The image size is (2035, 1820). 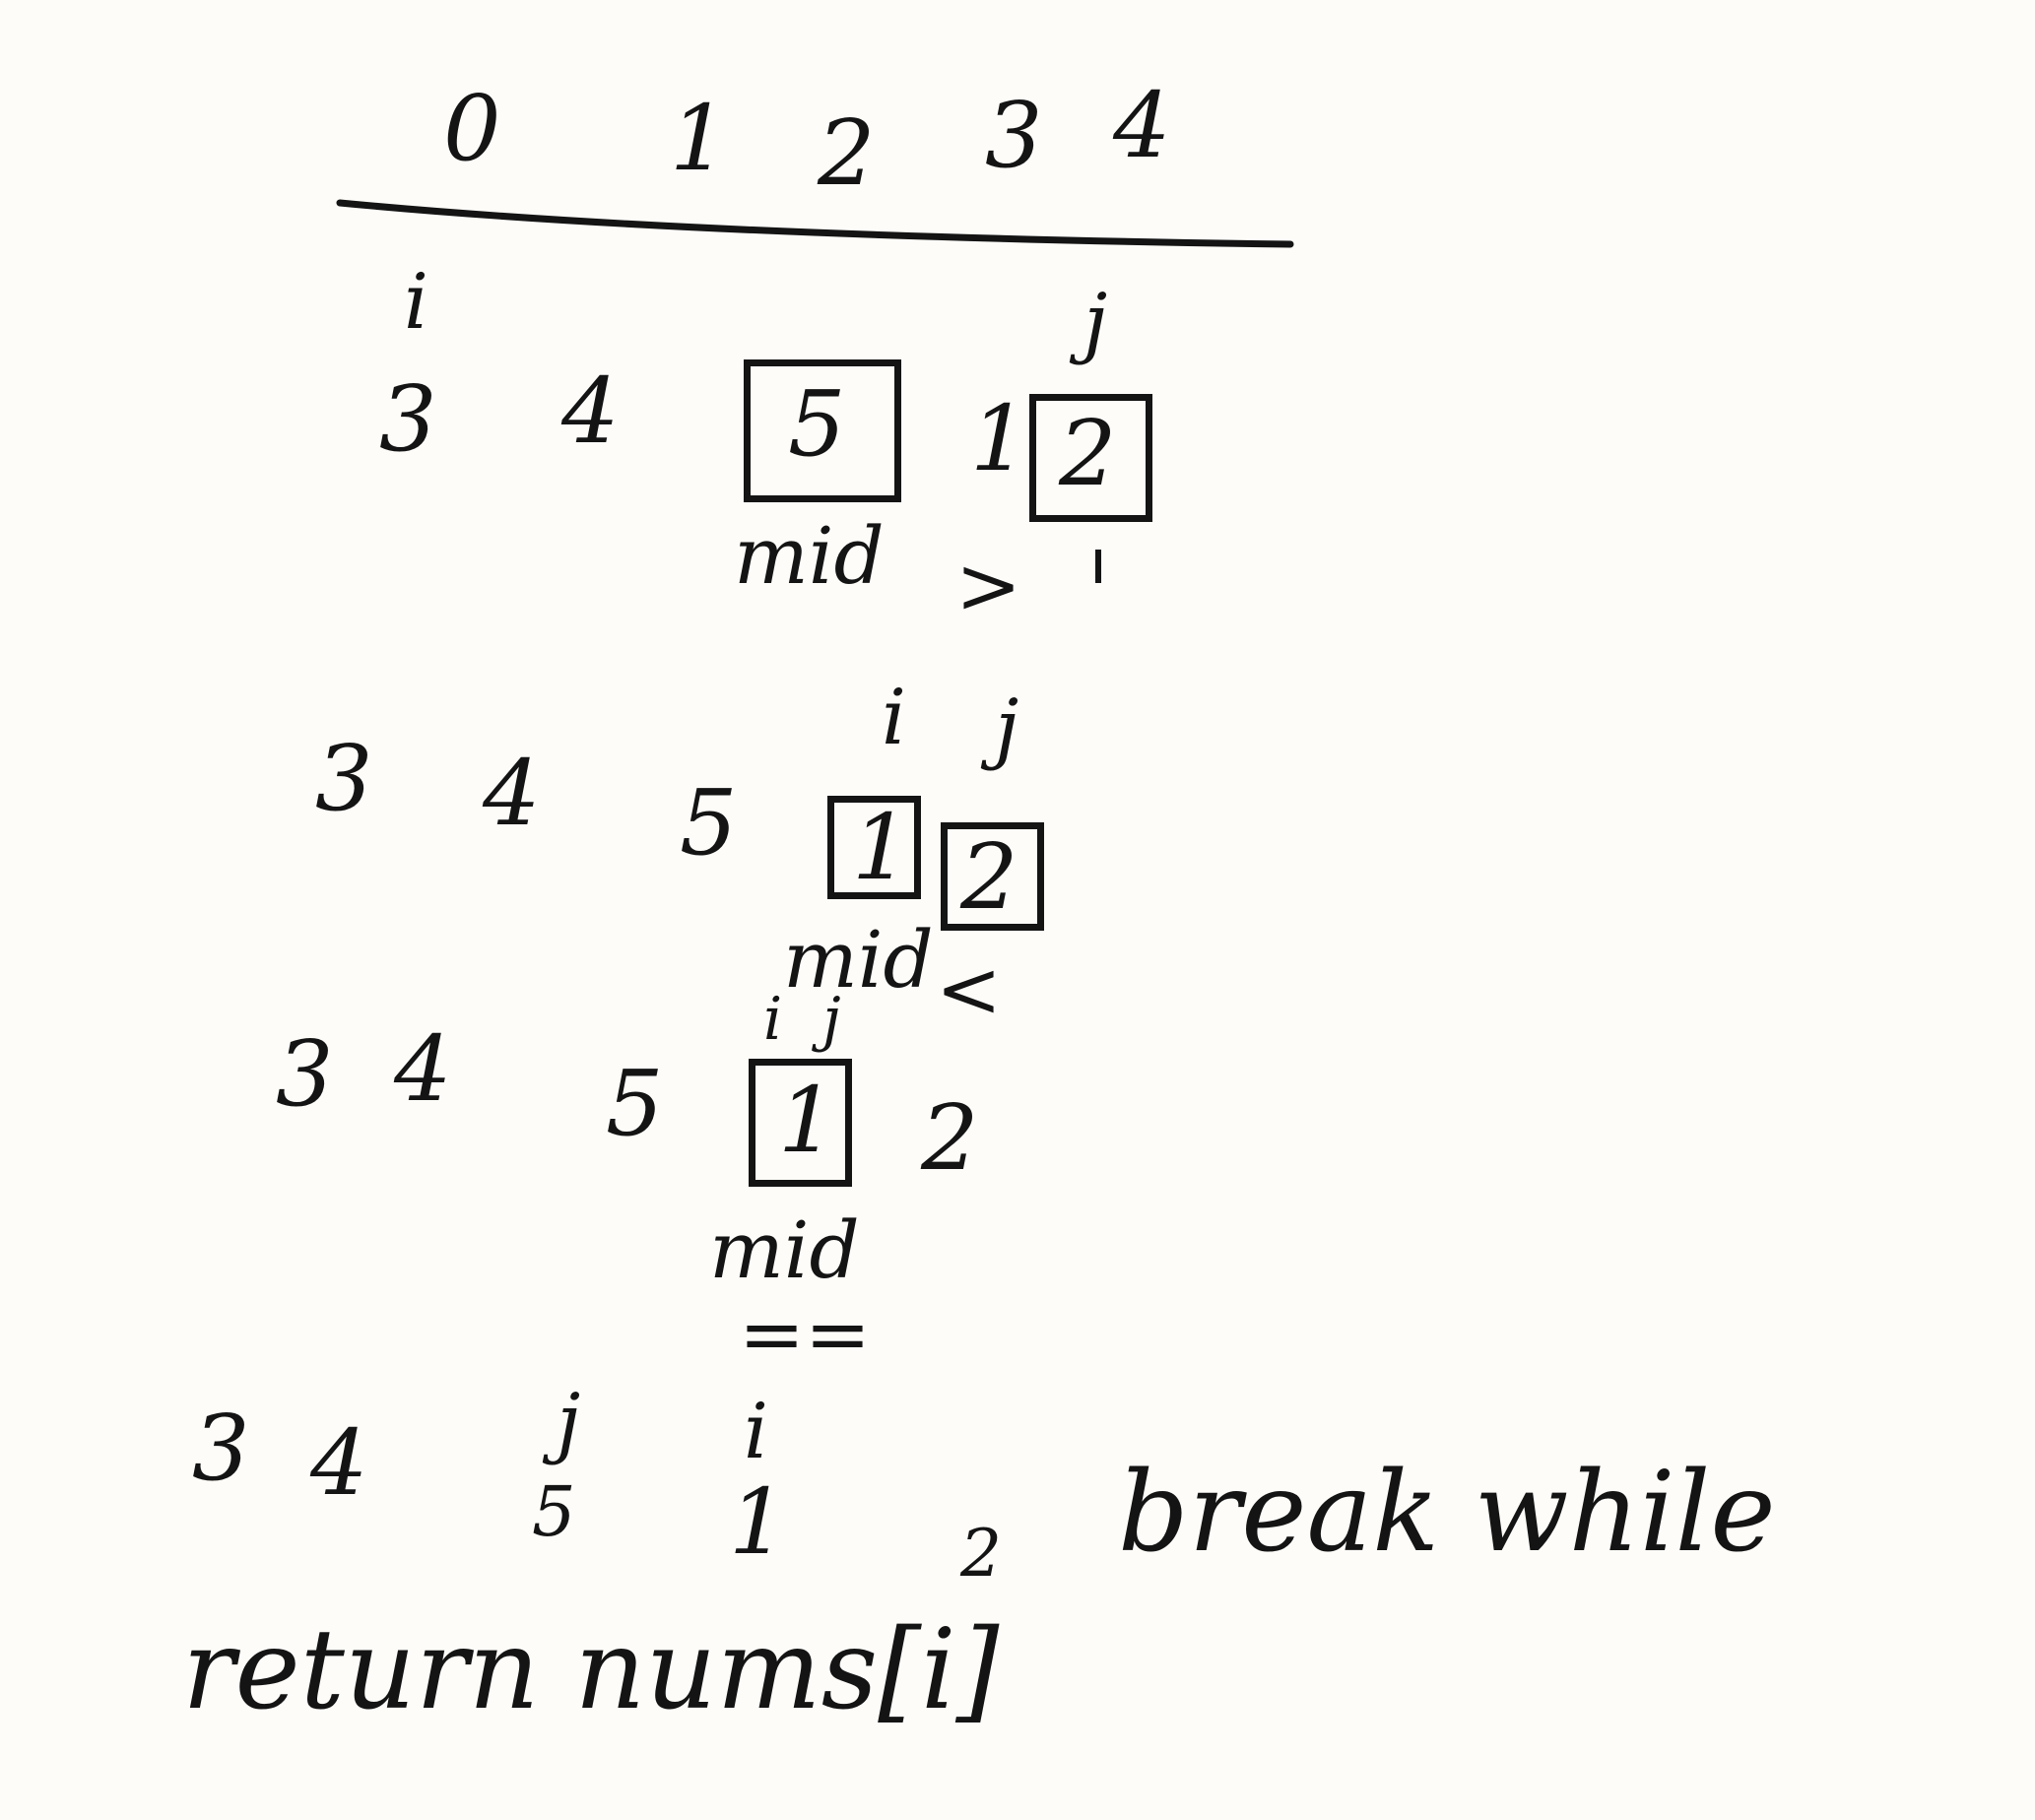 What do you see at coordinates (950, 1138) in the screenshot?
I see `row3-value-4: 2` at bounding box center [950, 1138].